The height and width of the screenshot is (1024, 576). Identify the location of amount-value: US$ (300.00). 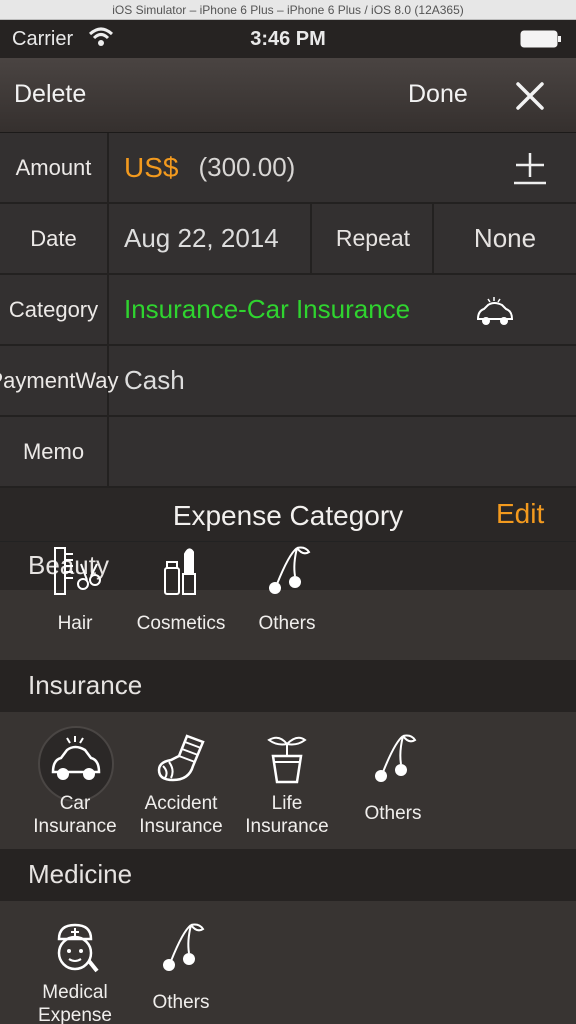
(209, 167).